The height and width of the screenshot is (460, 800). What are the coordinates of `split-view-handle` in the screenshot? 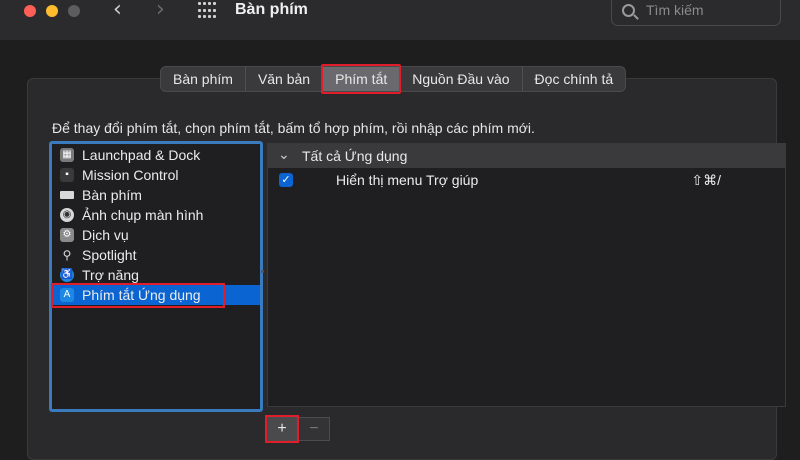 It's located at (262, 271).